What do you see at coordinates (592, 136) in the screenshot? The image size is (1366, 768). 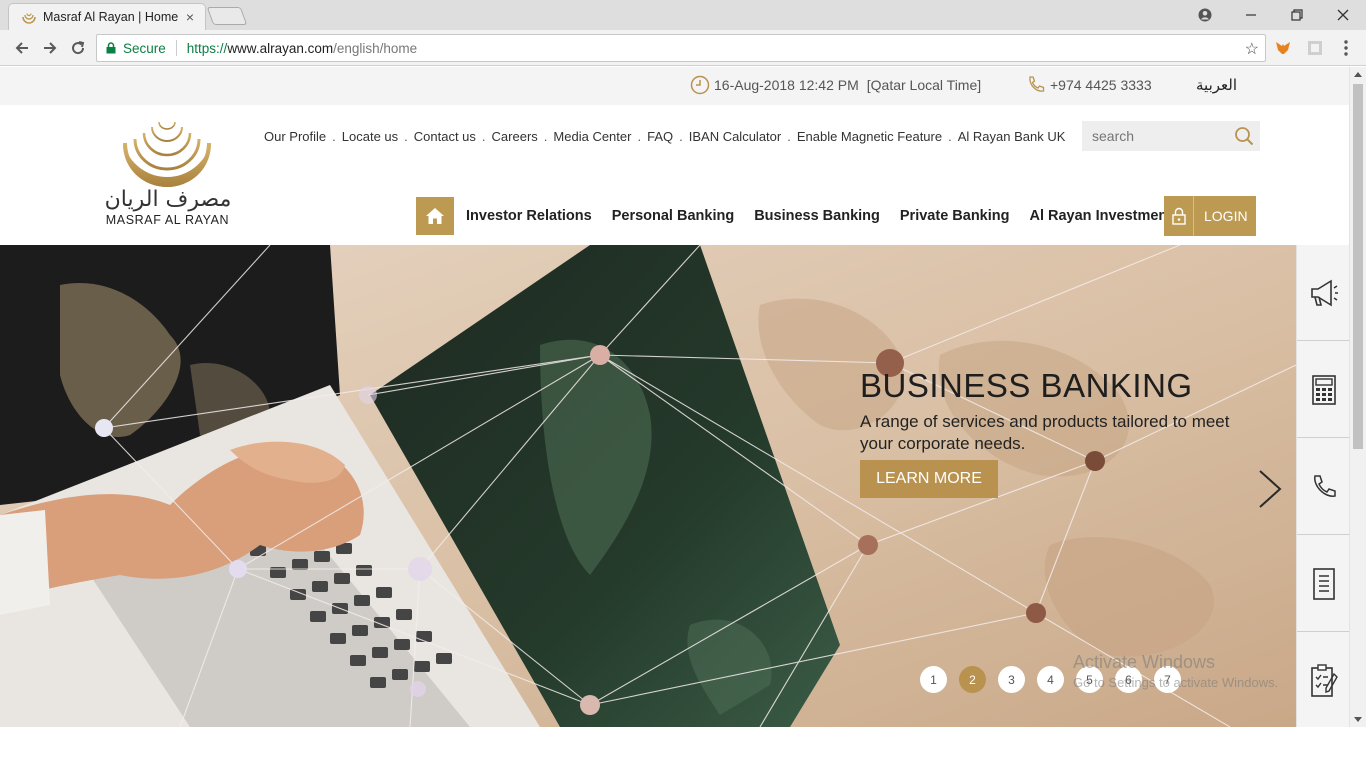 I see `link-media-center: Media Center` at bounding box center [592, 136].